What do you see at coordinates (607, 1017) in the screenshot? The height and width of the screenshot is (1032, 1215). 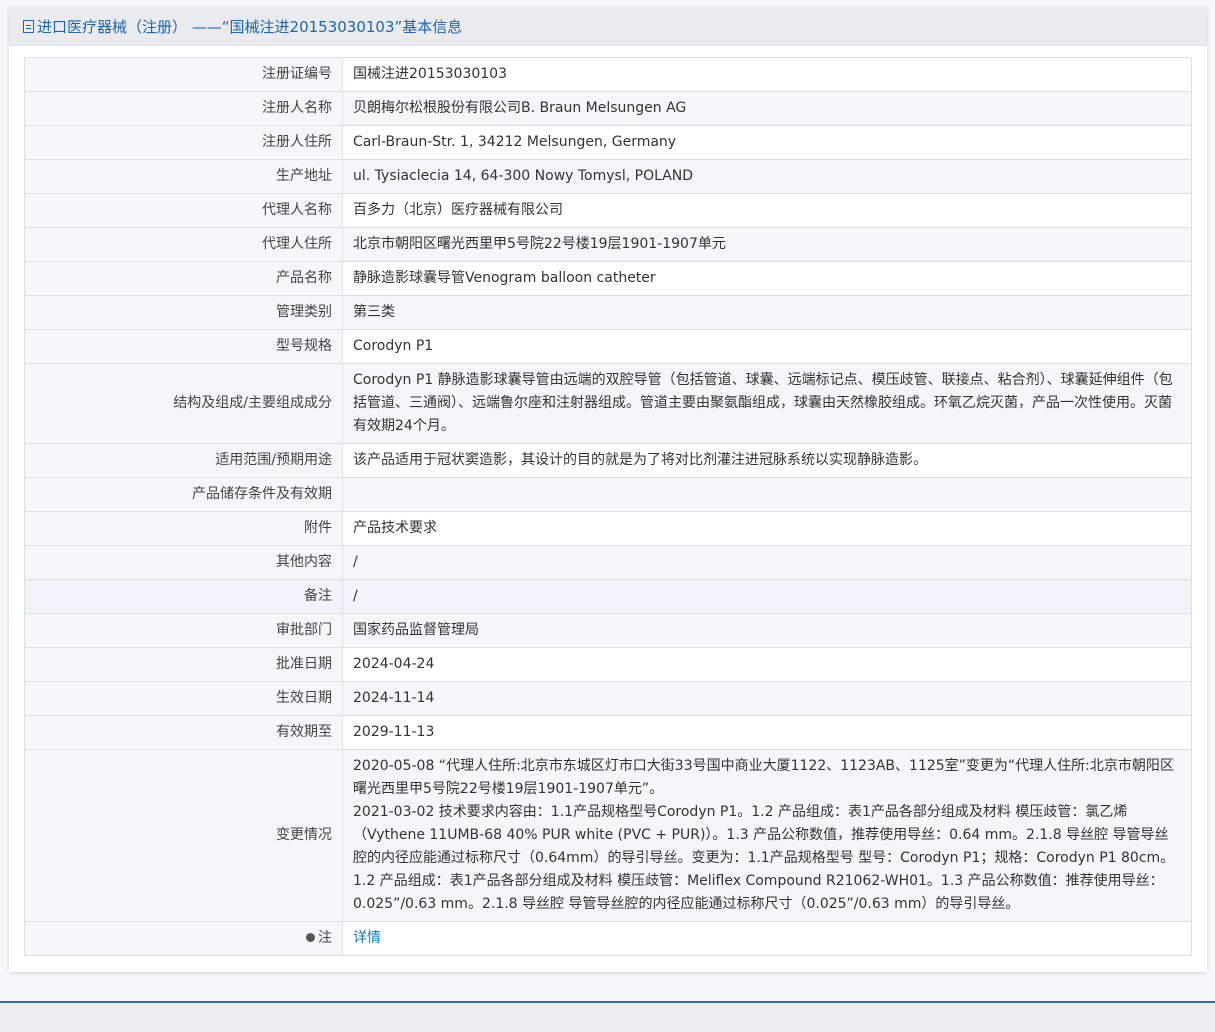 I see `footer` at bounding box center [607, 1017].